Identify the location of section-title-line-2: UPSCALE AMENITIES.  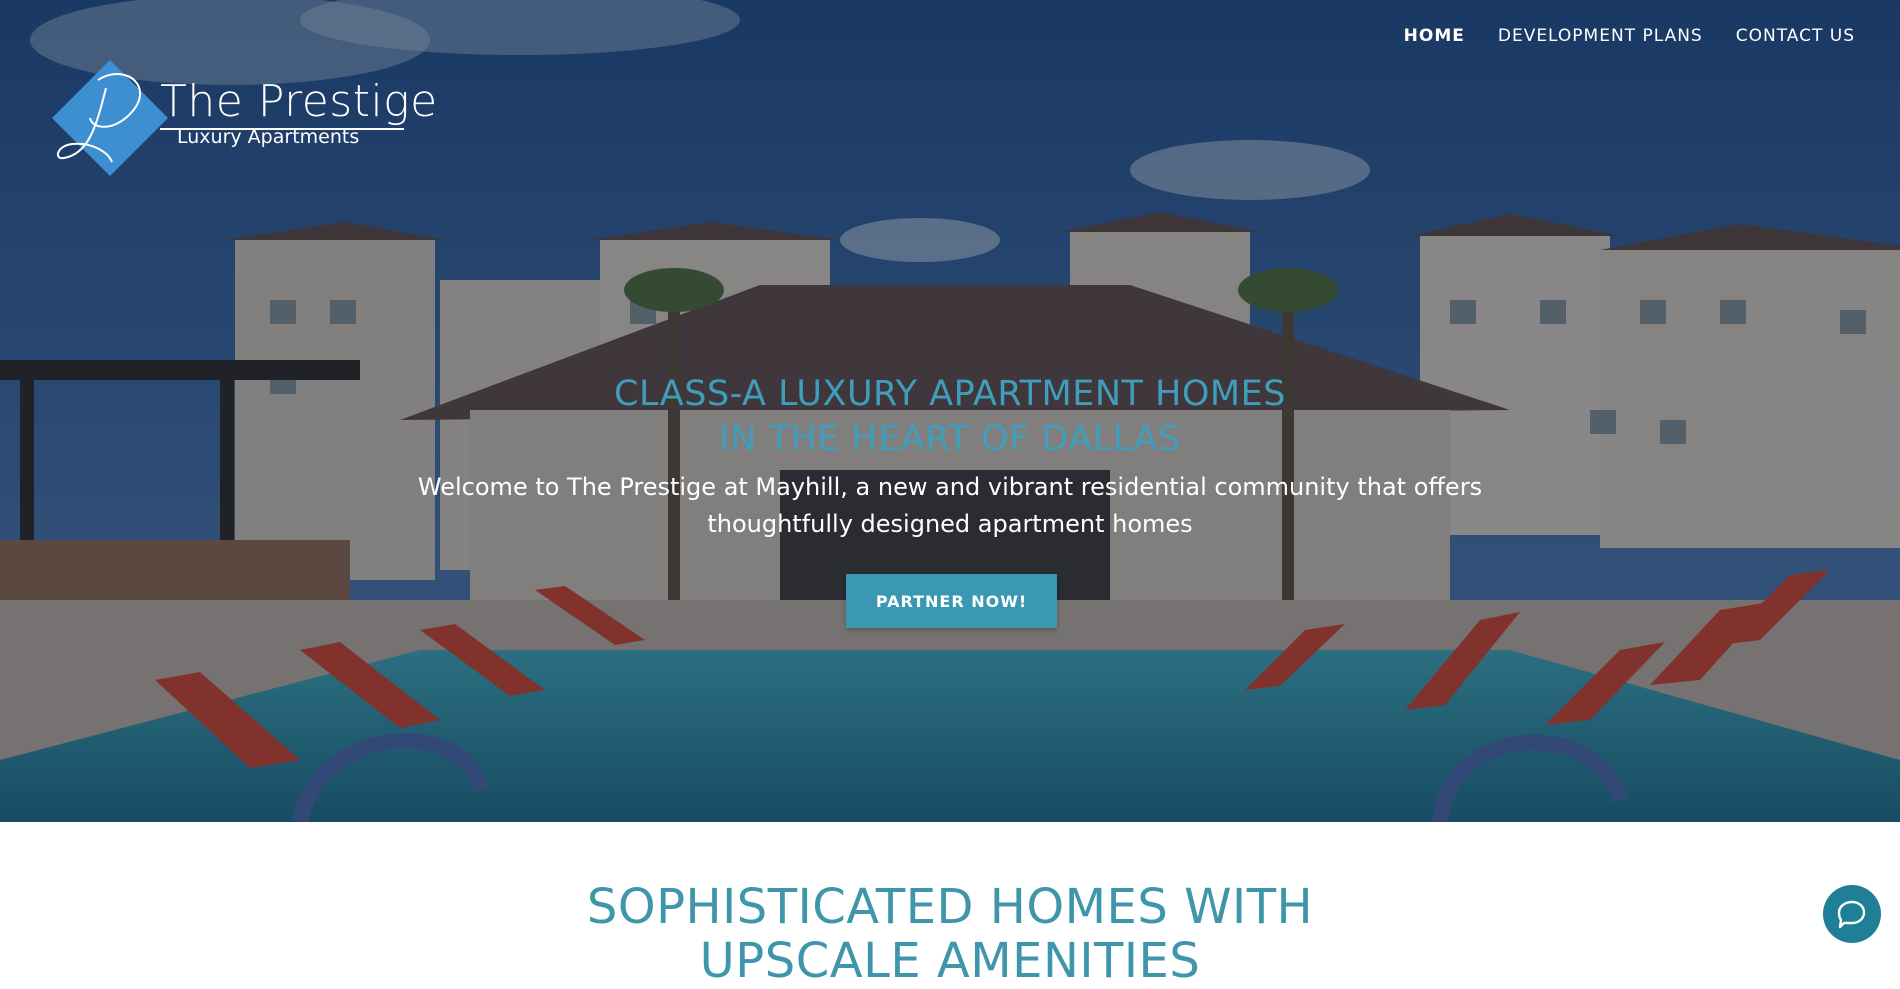
(950, 961).